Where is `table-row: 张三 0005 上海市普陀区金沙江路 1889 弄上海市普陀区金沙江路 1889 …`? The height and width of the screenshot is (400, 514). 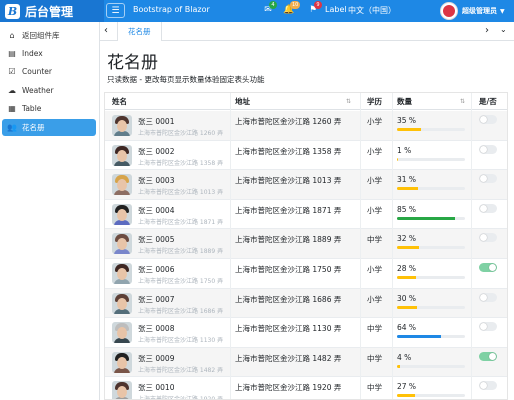
table-row: 张三 0005 上海市普陀区金沙江路 1889 弄上海市普陀区金沙江路 1889 … is located at coordinates (306, 244).